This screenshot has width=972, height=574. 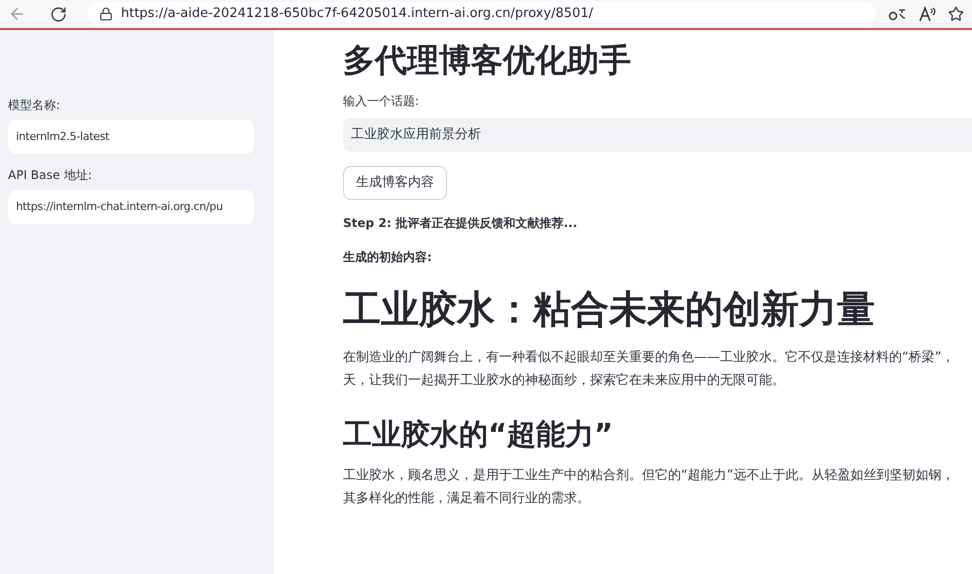 I want to click on reload-icon, so click(x=58, y=14).